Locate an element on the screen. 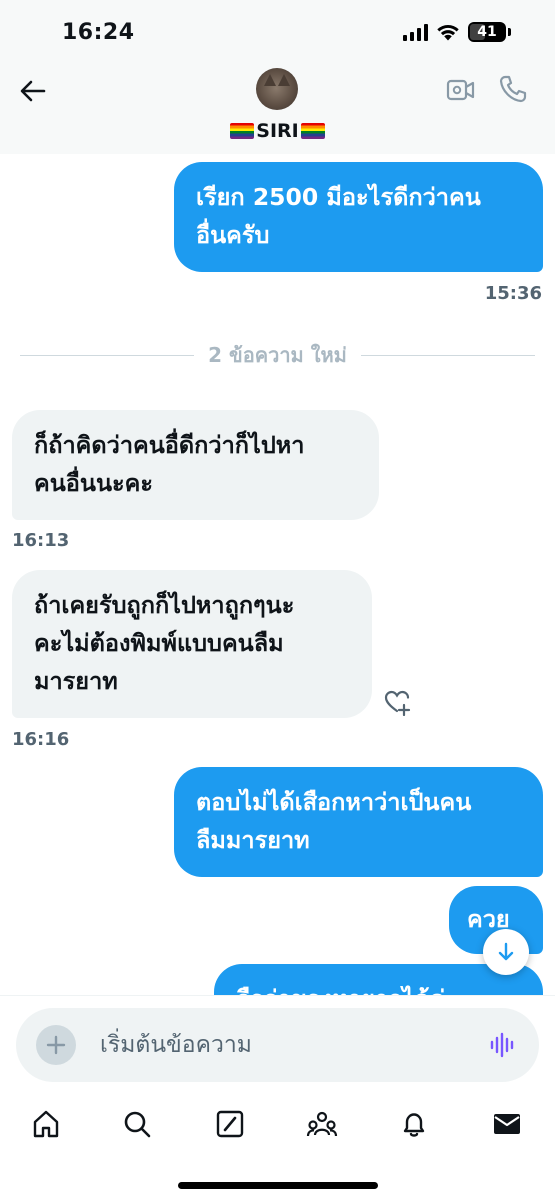  message-line: ลืมมารยาท is located at coordinates (253, 840).